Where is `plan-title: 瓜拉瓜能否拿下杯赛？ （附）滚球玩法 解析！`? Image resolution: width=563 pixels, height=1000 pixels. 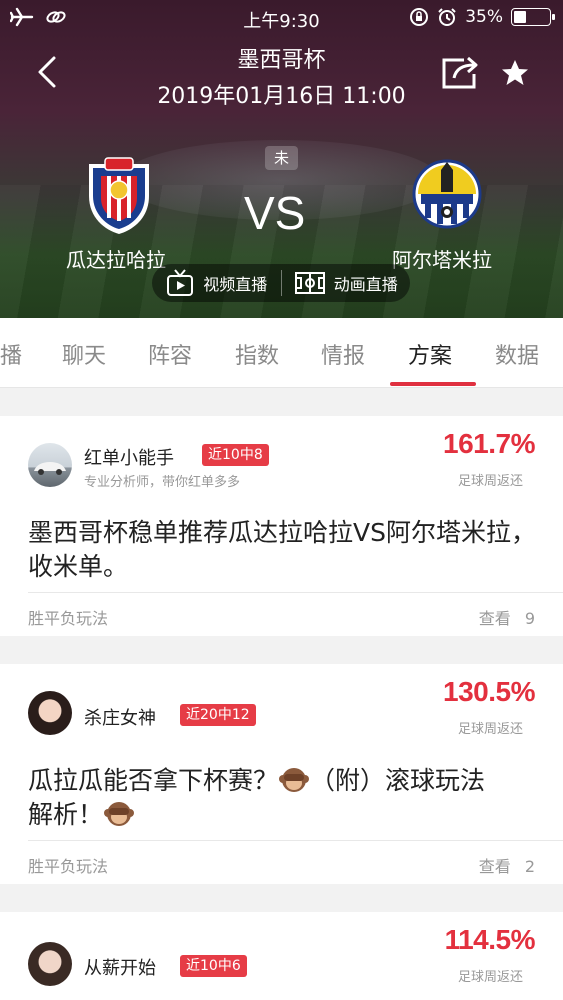 plan-title: 瓜拉瓜能否拿下杯赛？ （附）滚球玩法 解析！ is located at coordinates (283, 798).